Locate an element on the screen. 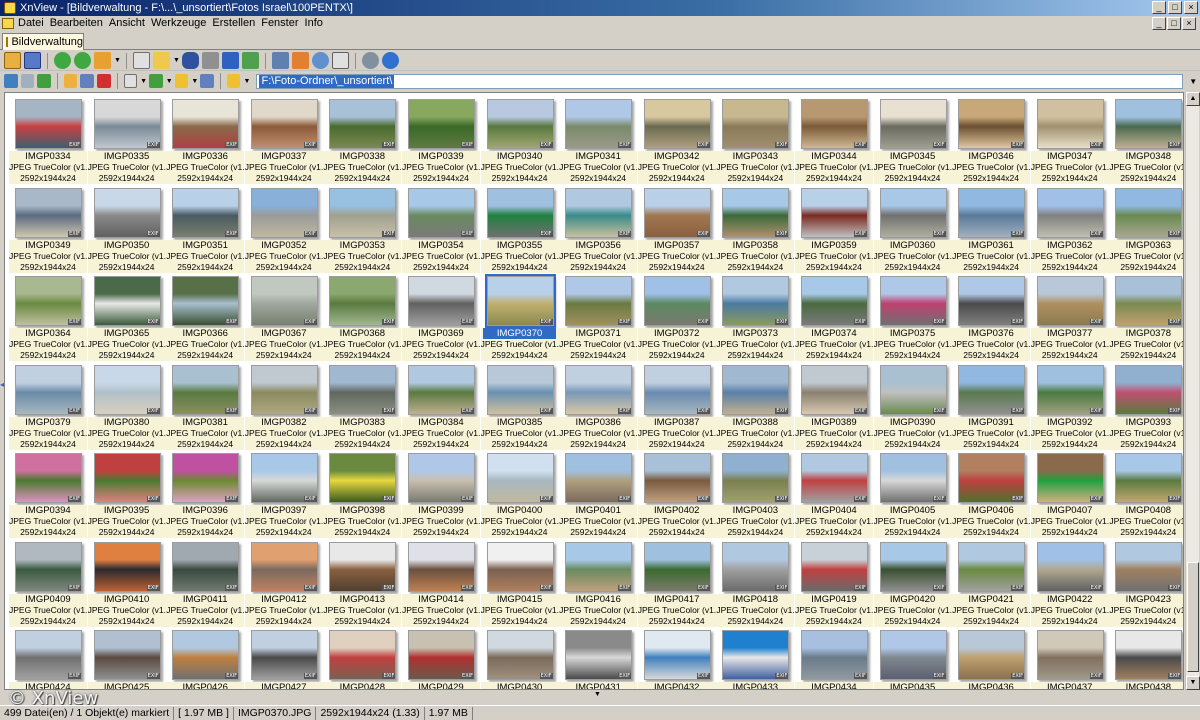 This screenshot has width=1200, height=720. menu-datei: Datei is located at coordinates (34, 23).